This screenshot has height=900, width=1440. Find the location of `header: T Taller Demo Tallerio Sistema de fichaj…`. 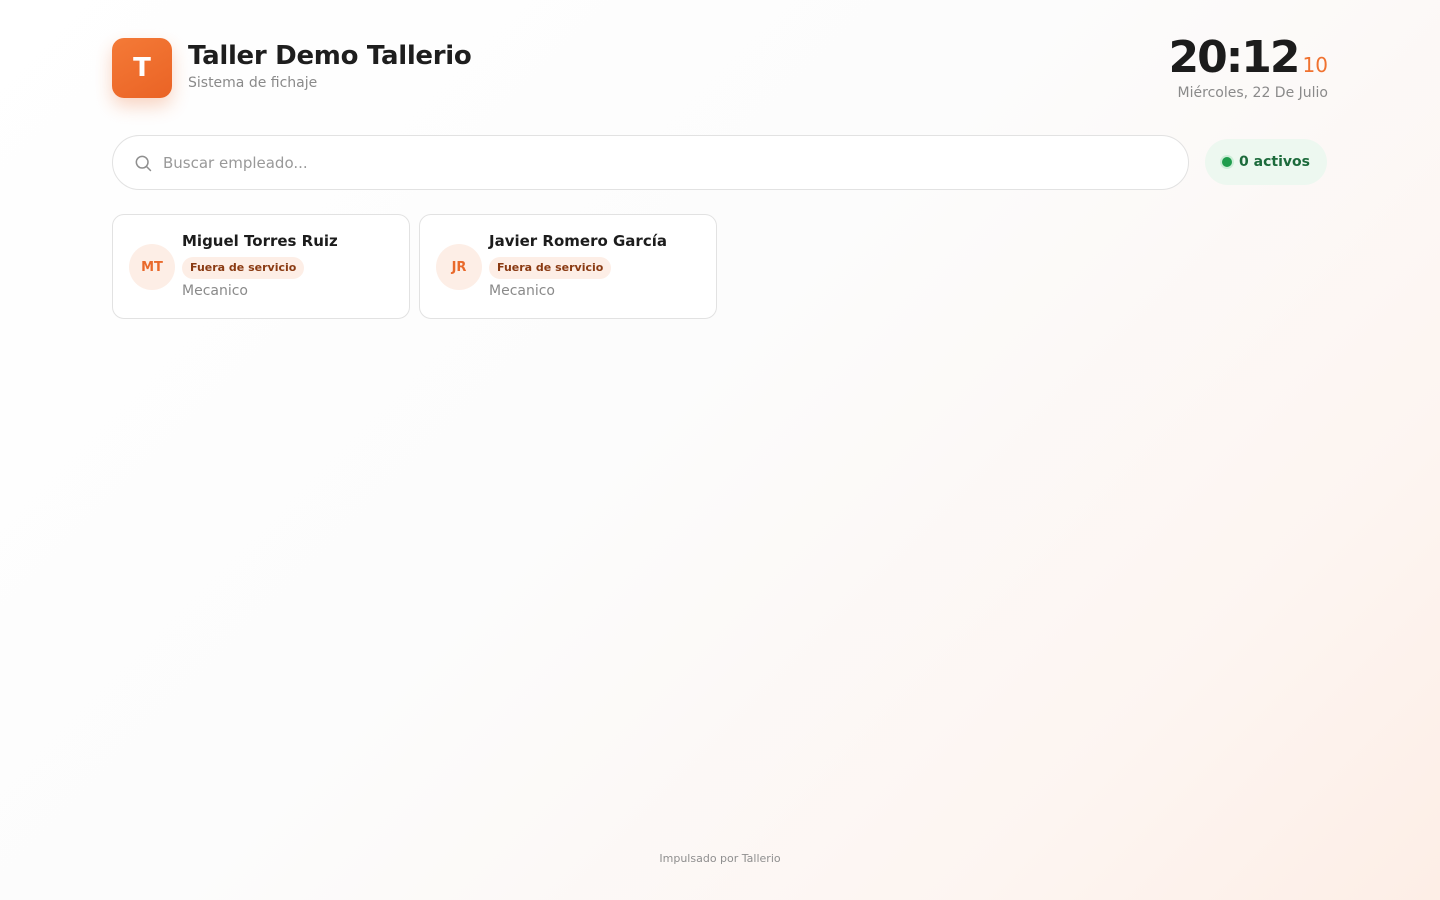

header: T Taller Demo Tallerio Sistema de fichaj… is located at coordinates (720, 70).